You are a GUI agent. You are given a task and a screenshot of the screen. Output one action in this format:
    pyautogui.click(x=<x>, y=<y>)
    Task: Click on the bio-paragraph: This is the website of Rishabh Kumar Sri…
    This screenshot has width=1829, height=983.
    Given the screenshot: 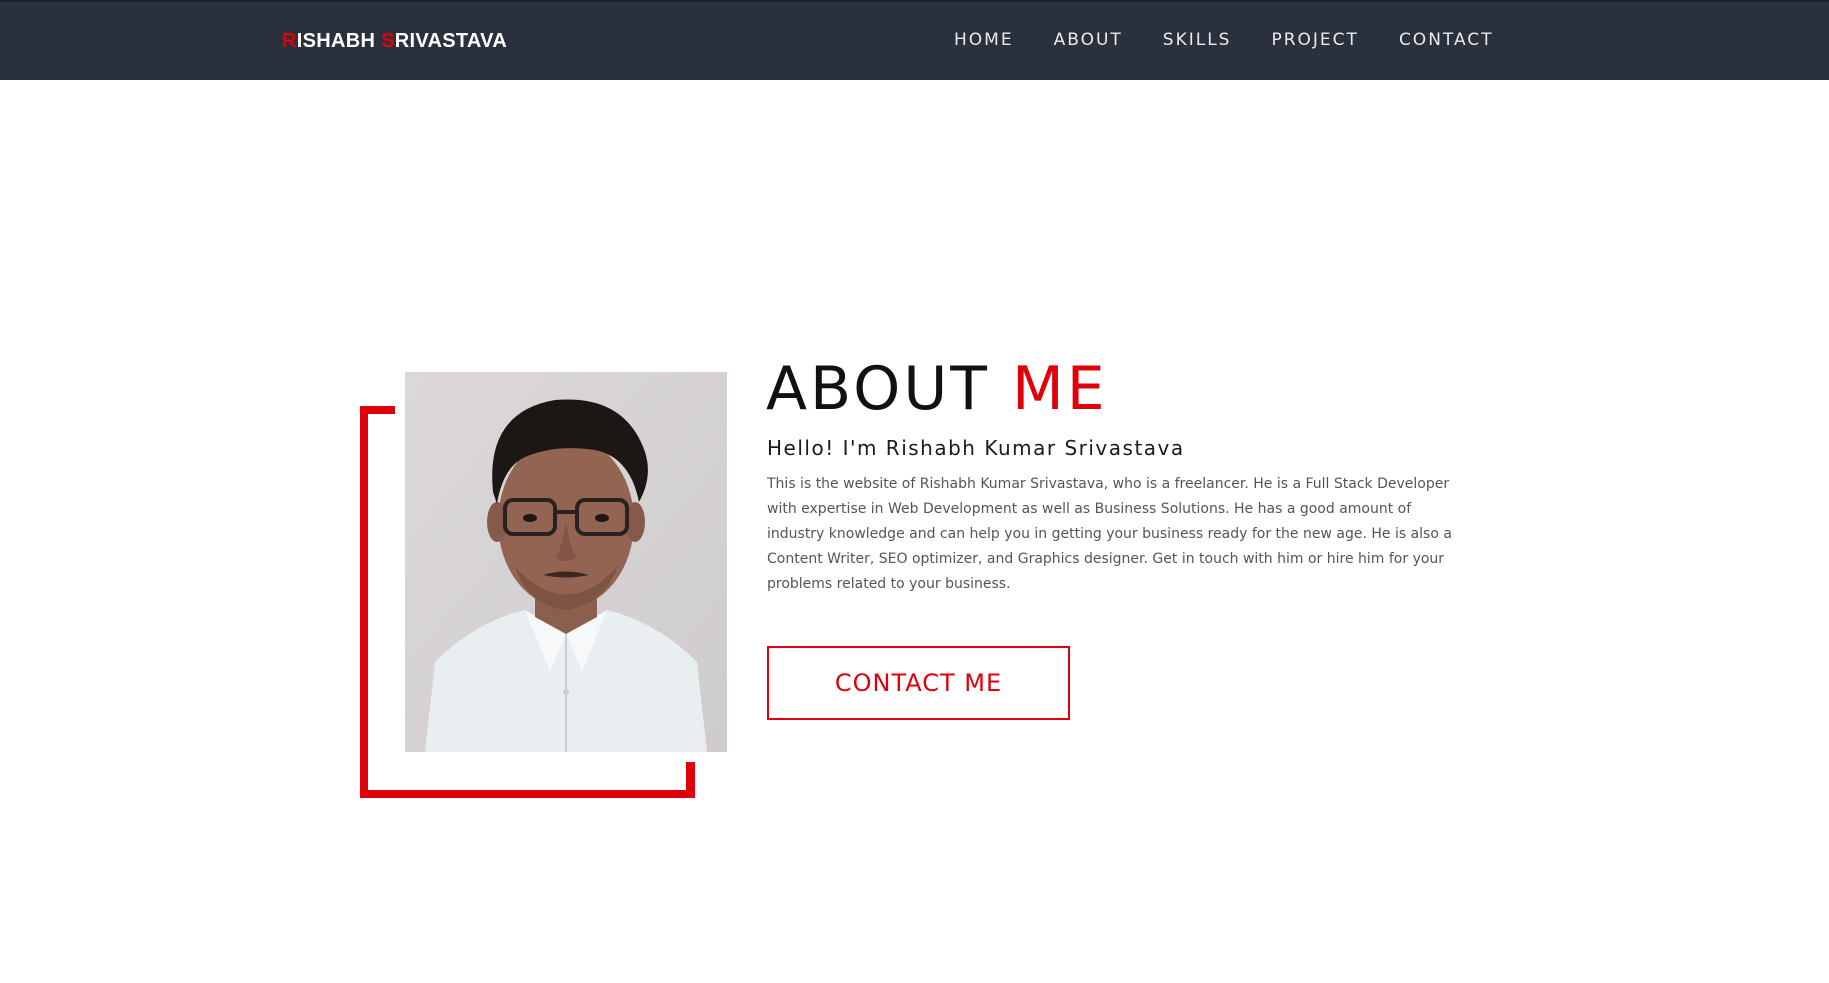 What is the action you would take?
    pyautogui.click(x=1109, y=534)
    